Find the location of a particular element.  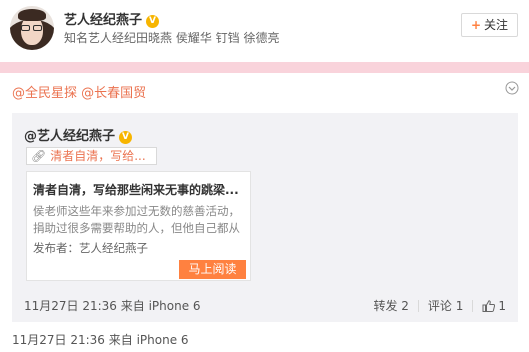

follow-button: + 关注 is located at coordinates (489, 25).